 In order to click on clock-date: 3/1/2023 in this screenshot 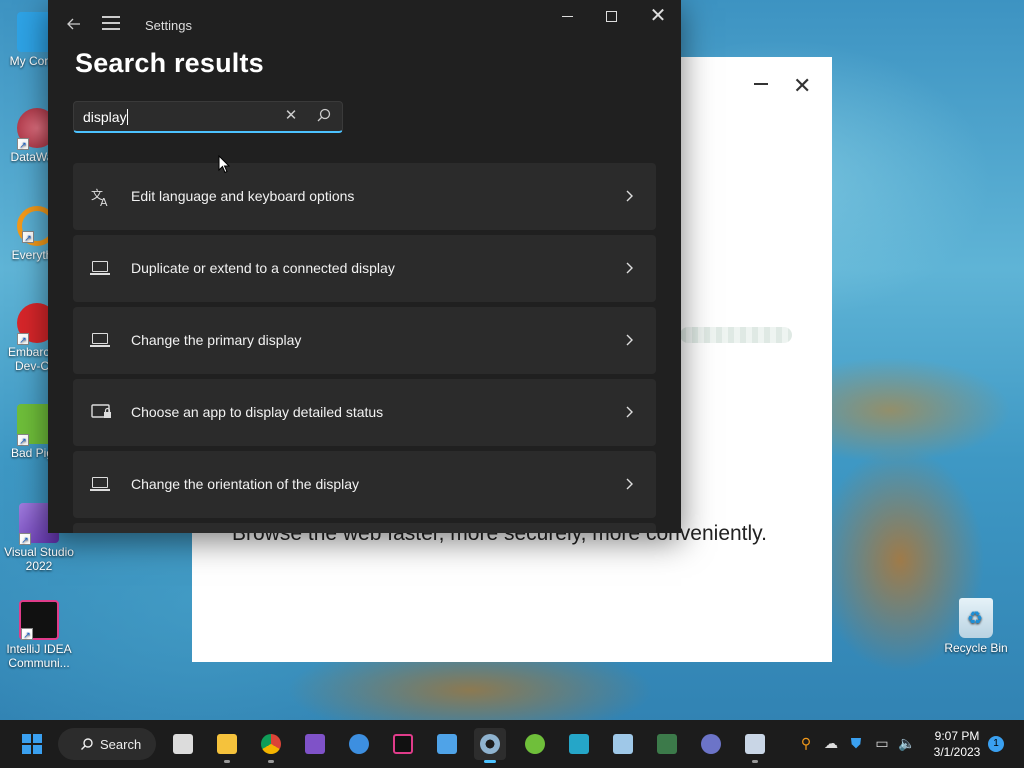, I will do `click(957, 752)`.